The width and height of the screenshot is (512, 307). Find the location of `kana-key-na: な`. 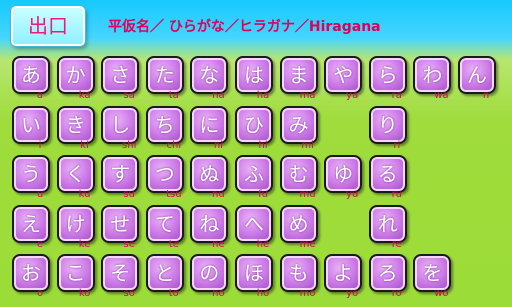

kana-key-na: な is located at coordinates (209, 75).